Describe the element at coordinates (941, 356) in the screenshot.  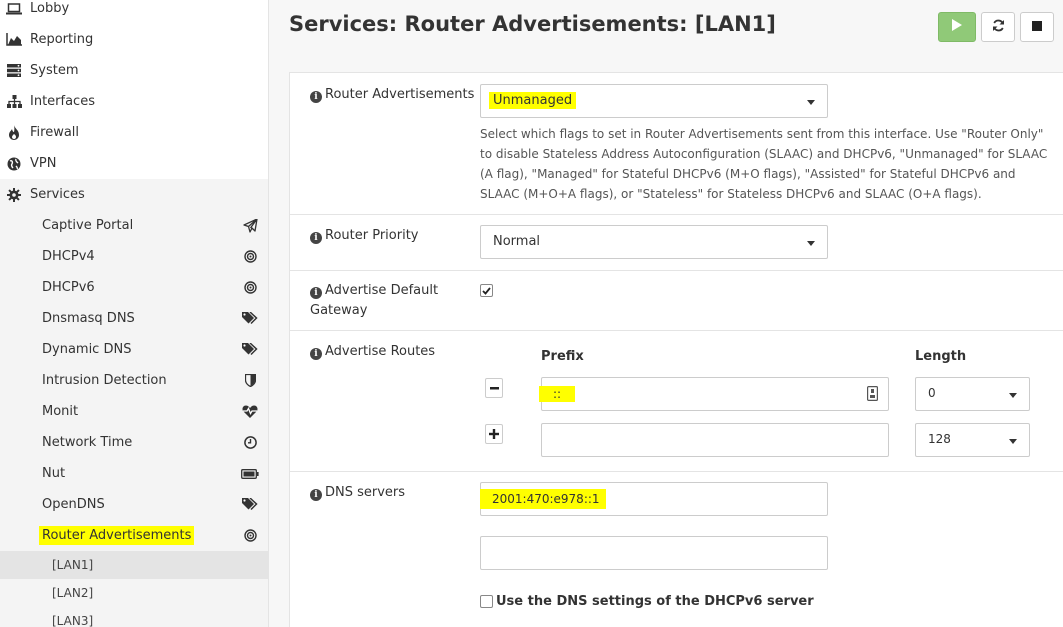
I see `length-column-header: Length` at that location.